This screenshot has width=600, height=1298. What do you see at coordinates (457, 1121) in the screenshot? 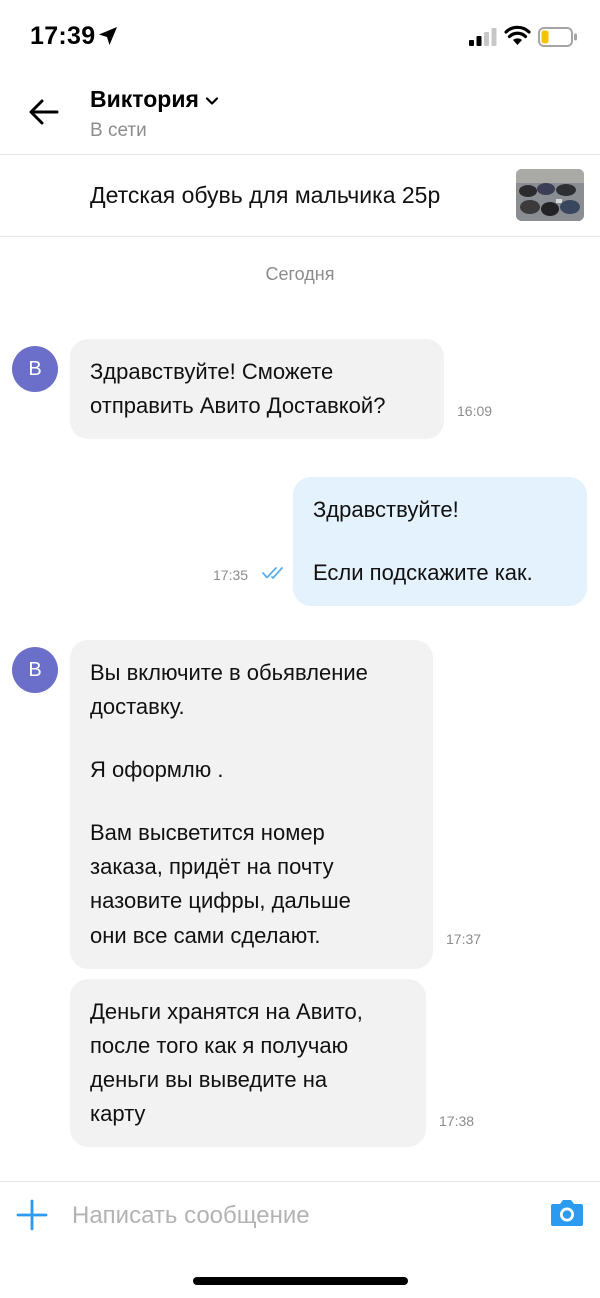
I see `message-time: 17:38` at bounding box center [457, 1121].